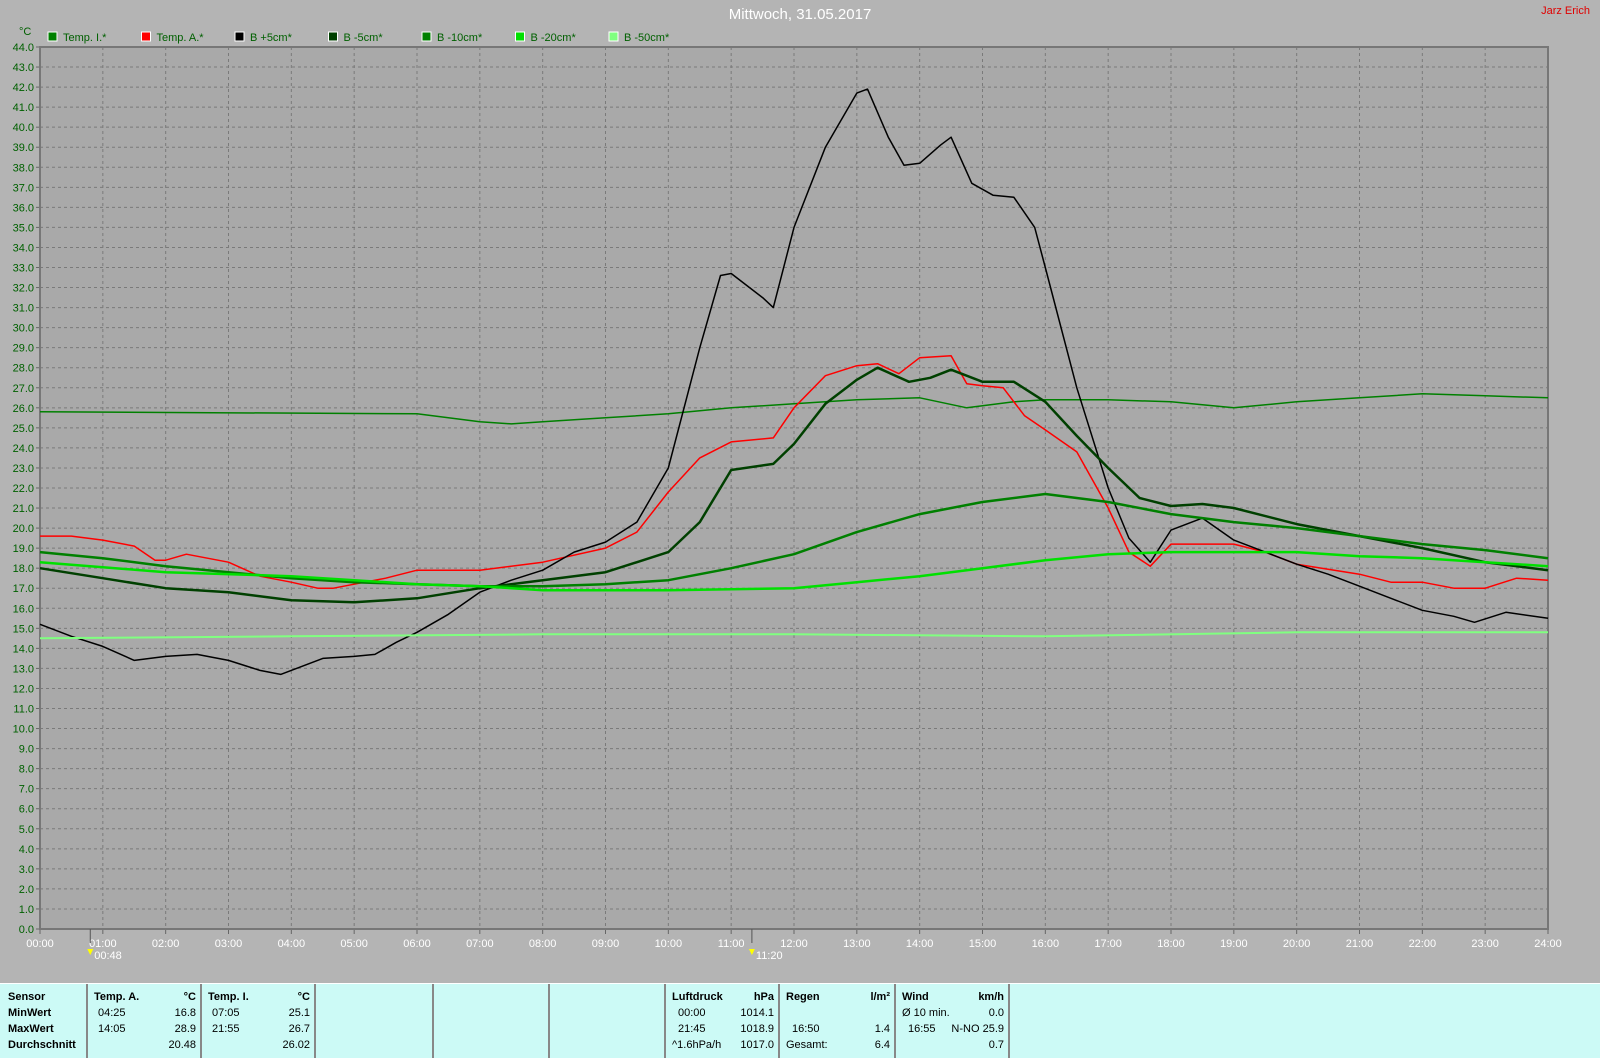 The image size is (1600, 1058). I want to click on x-tick-label: 08:00, so click(543, 944).